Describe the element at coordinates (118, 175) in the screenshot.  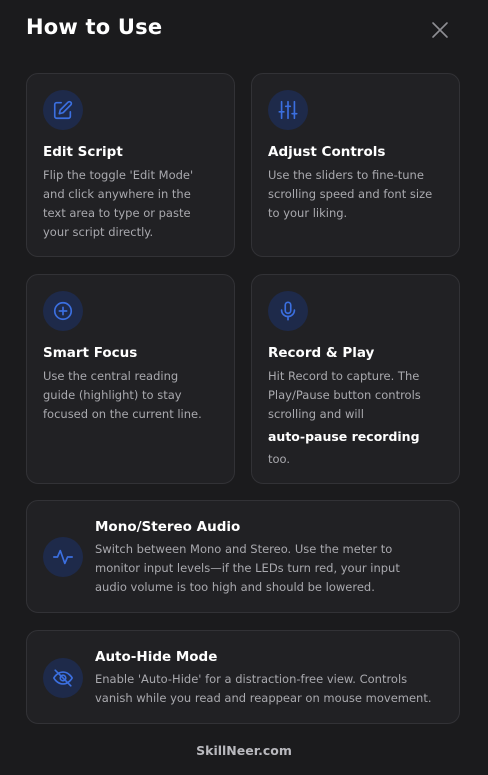
I see `desc-line: Flip the toggle 'Edit Mode'` at that location.